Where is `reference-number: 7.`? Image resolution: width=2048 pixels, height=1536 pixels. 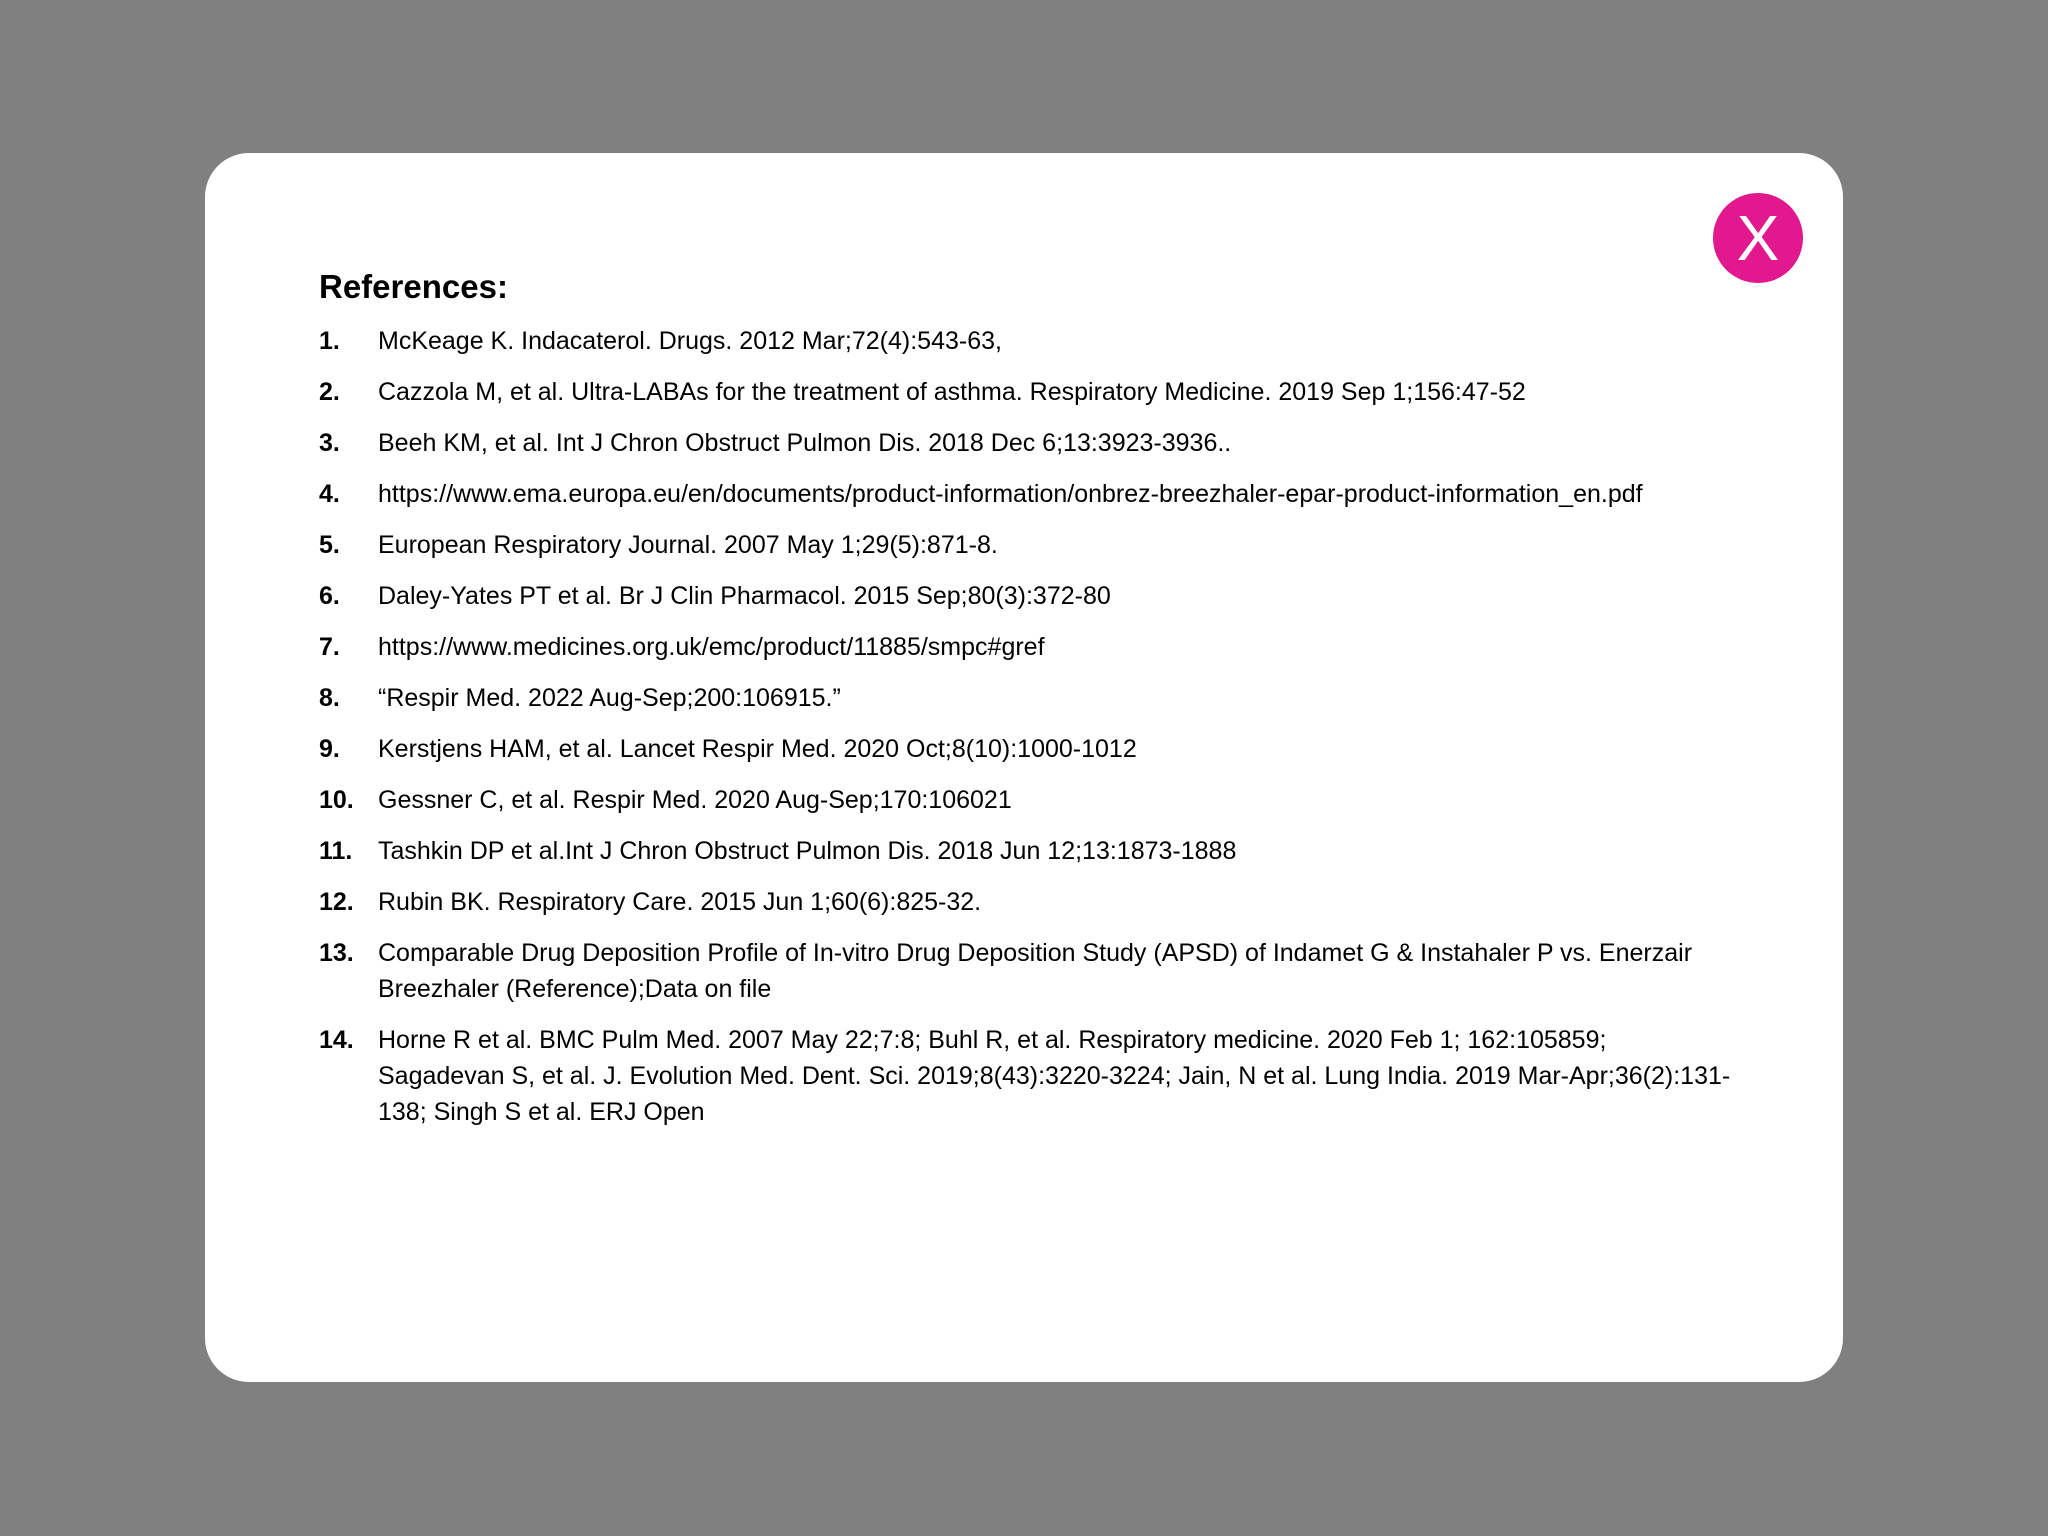
reference-number: 7. is located at coordinates (329, 647).